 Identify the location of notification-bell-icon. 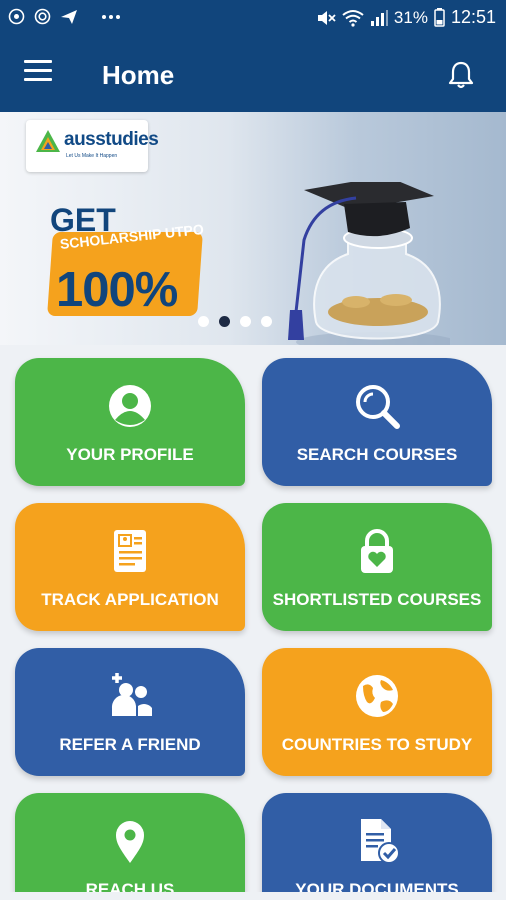
(461, 75).